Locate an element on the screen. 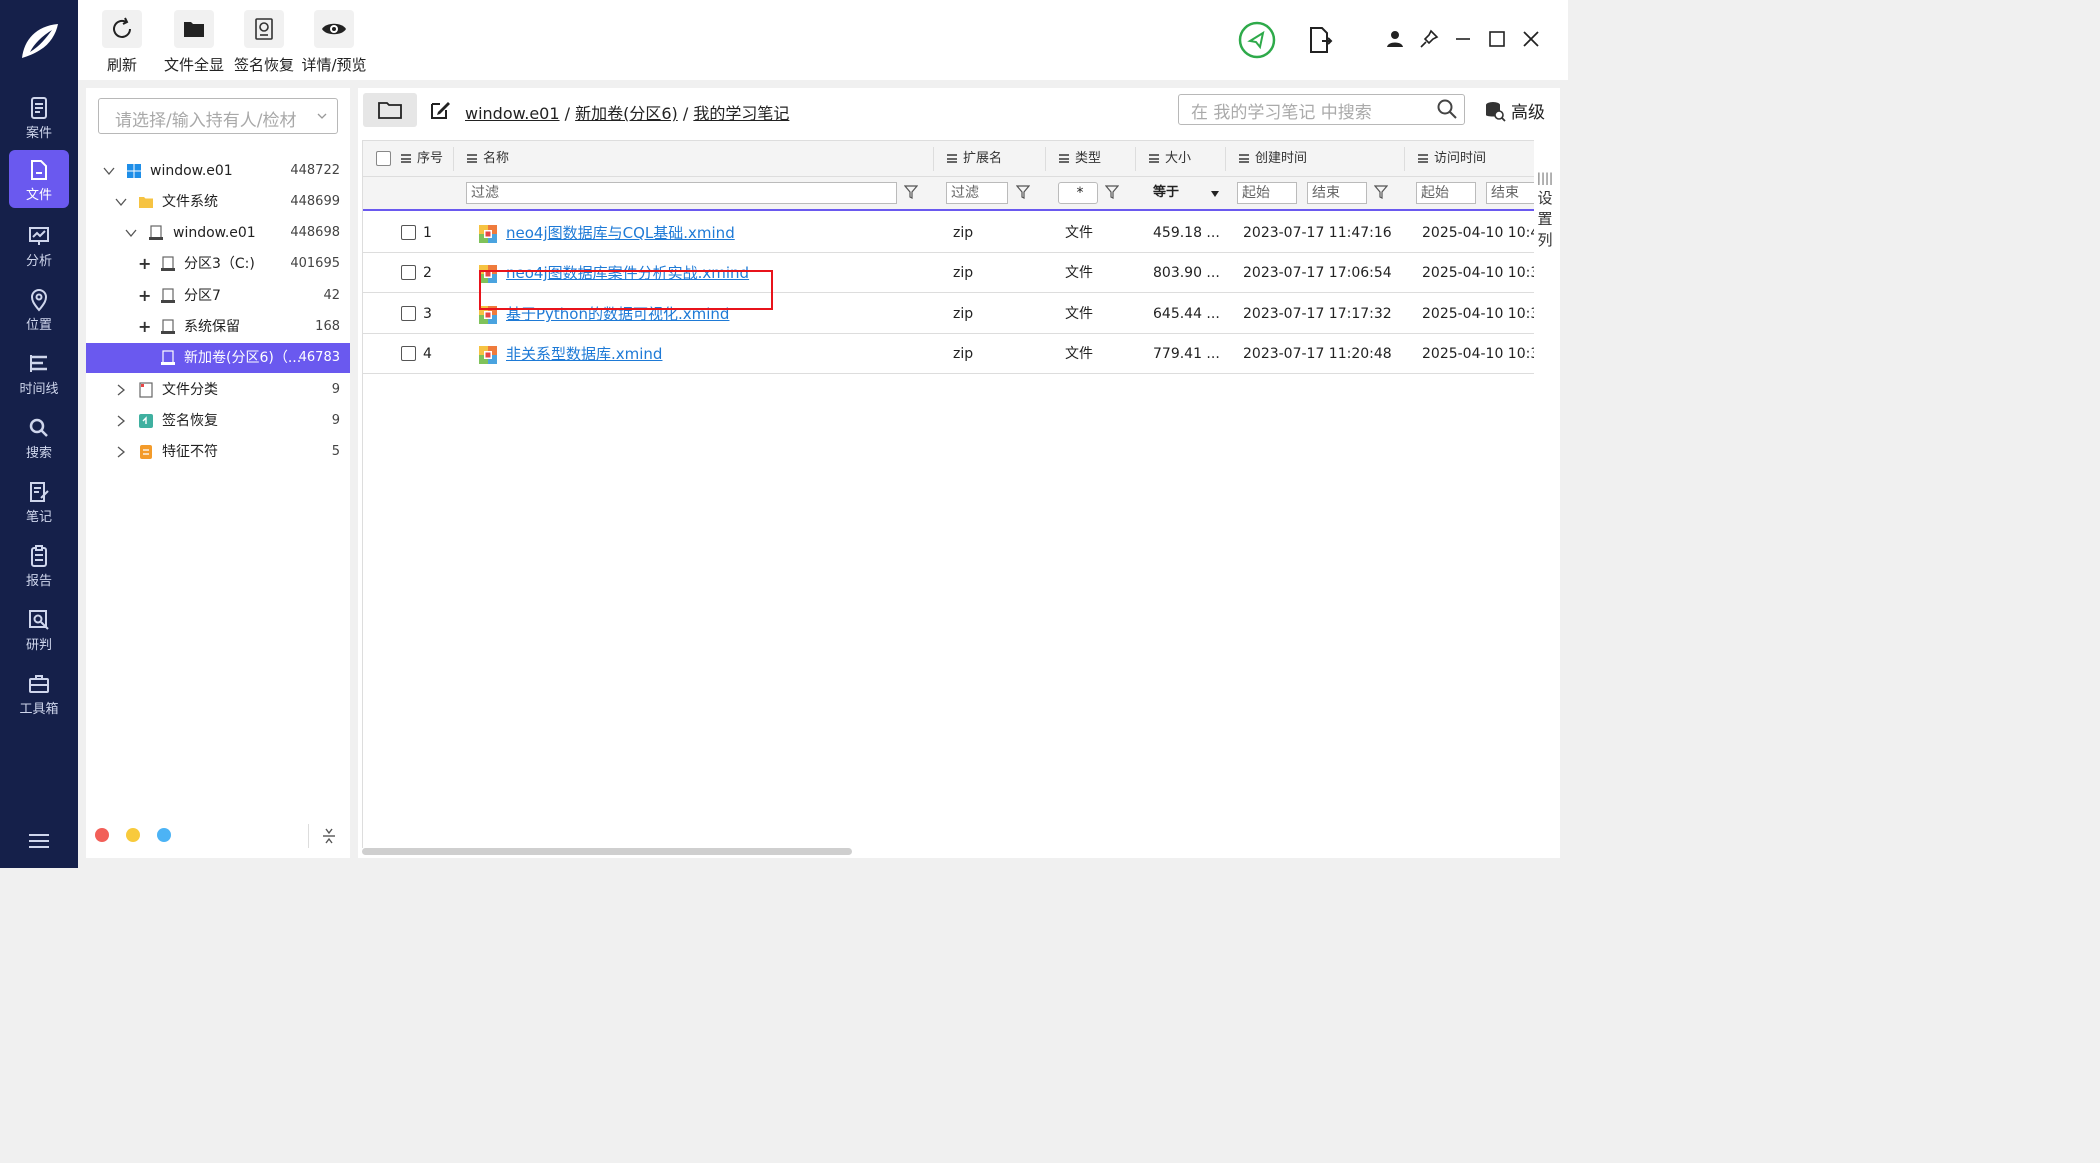  folder-search-input: 在 我的学习笔记 中搜索 is located at coordinates (1321, 109).